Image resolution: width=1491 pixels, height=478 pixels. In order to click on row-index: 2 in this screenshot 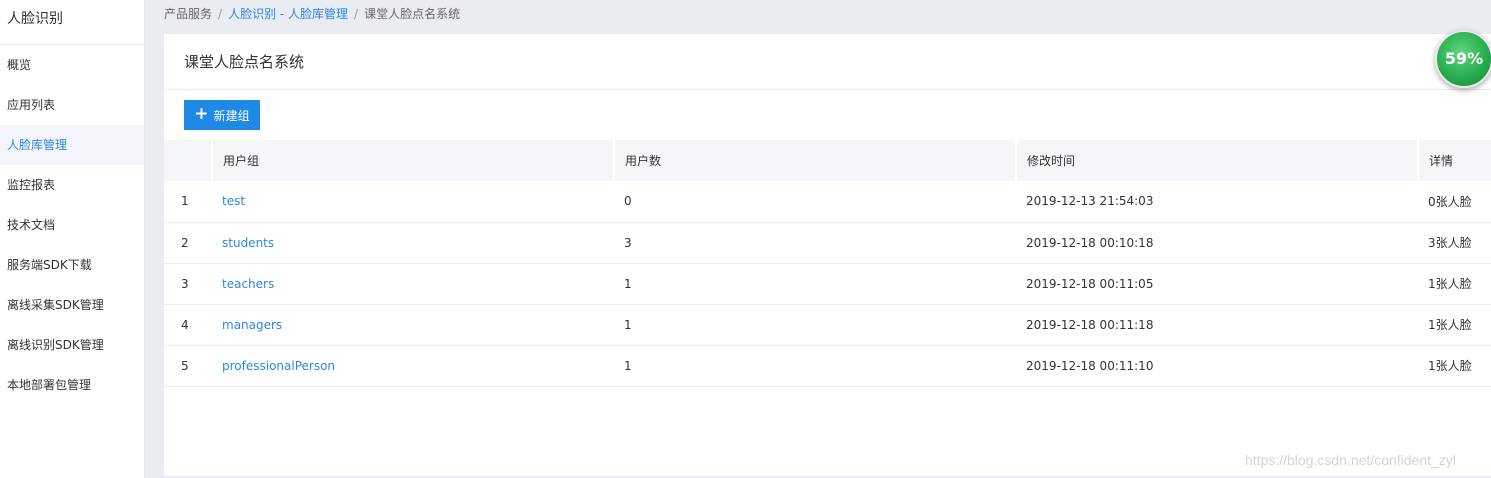, I will do `click(188, 243)`.